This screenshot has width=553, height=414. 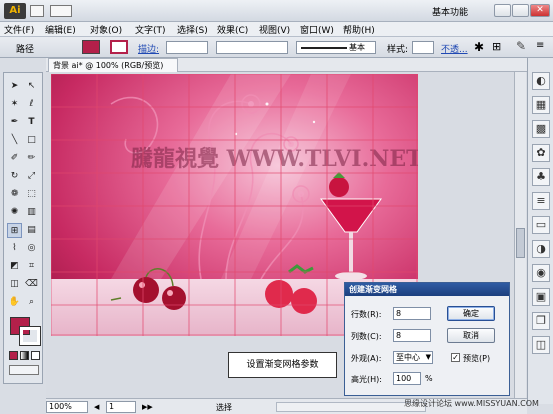 I want to click on brushes-panel-icon: ✿, so click(x=541, y=153).